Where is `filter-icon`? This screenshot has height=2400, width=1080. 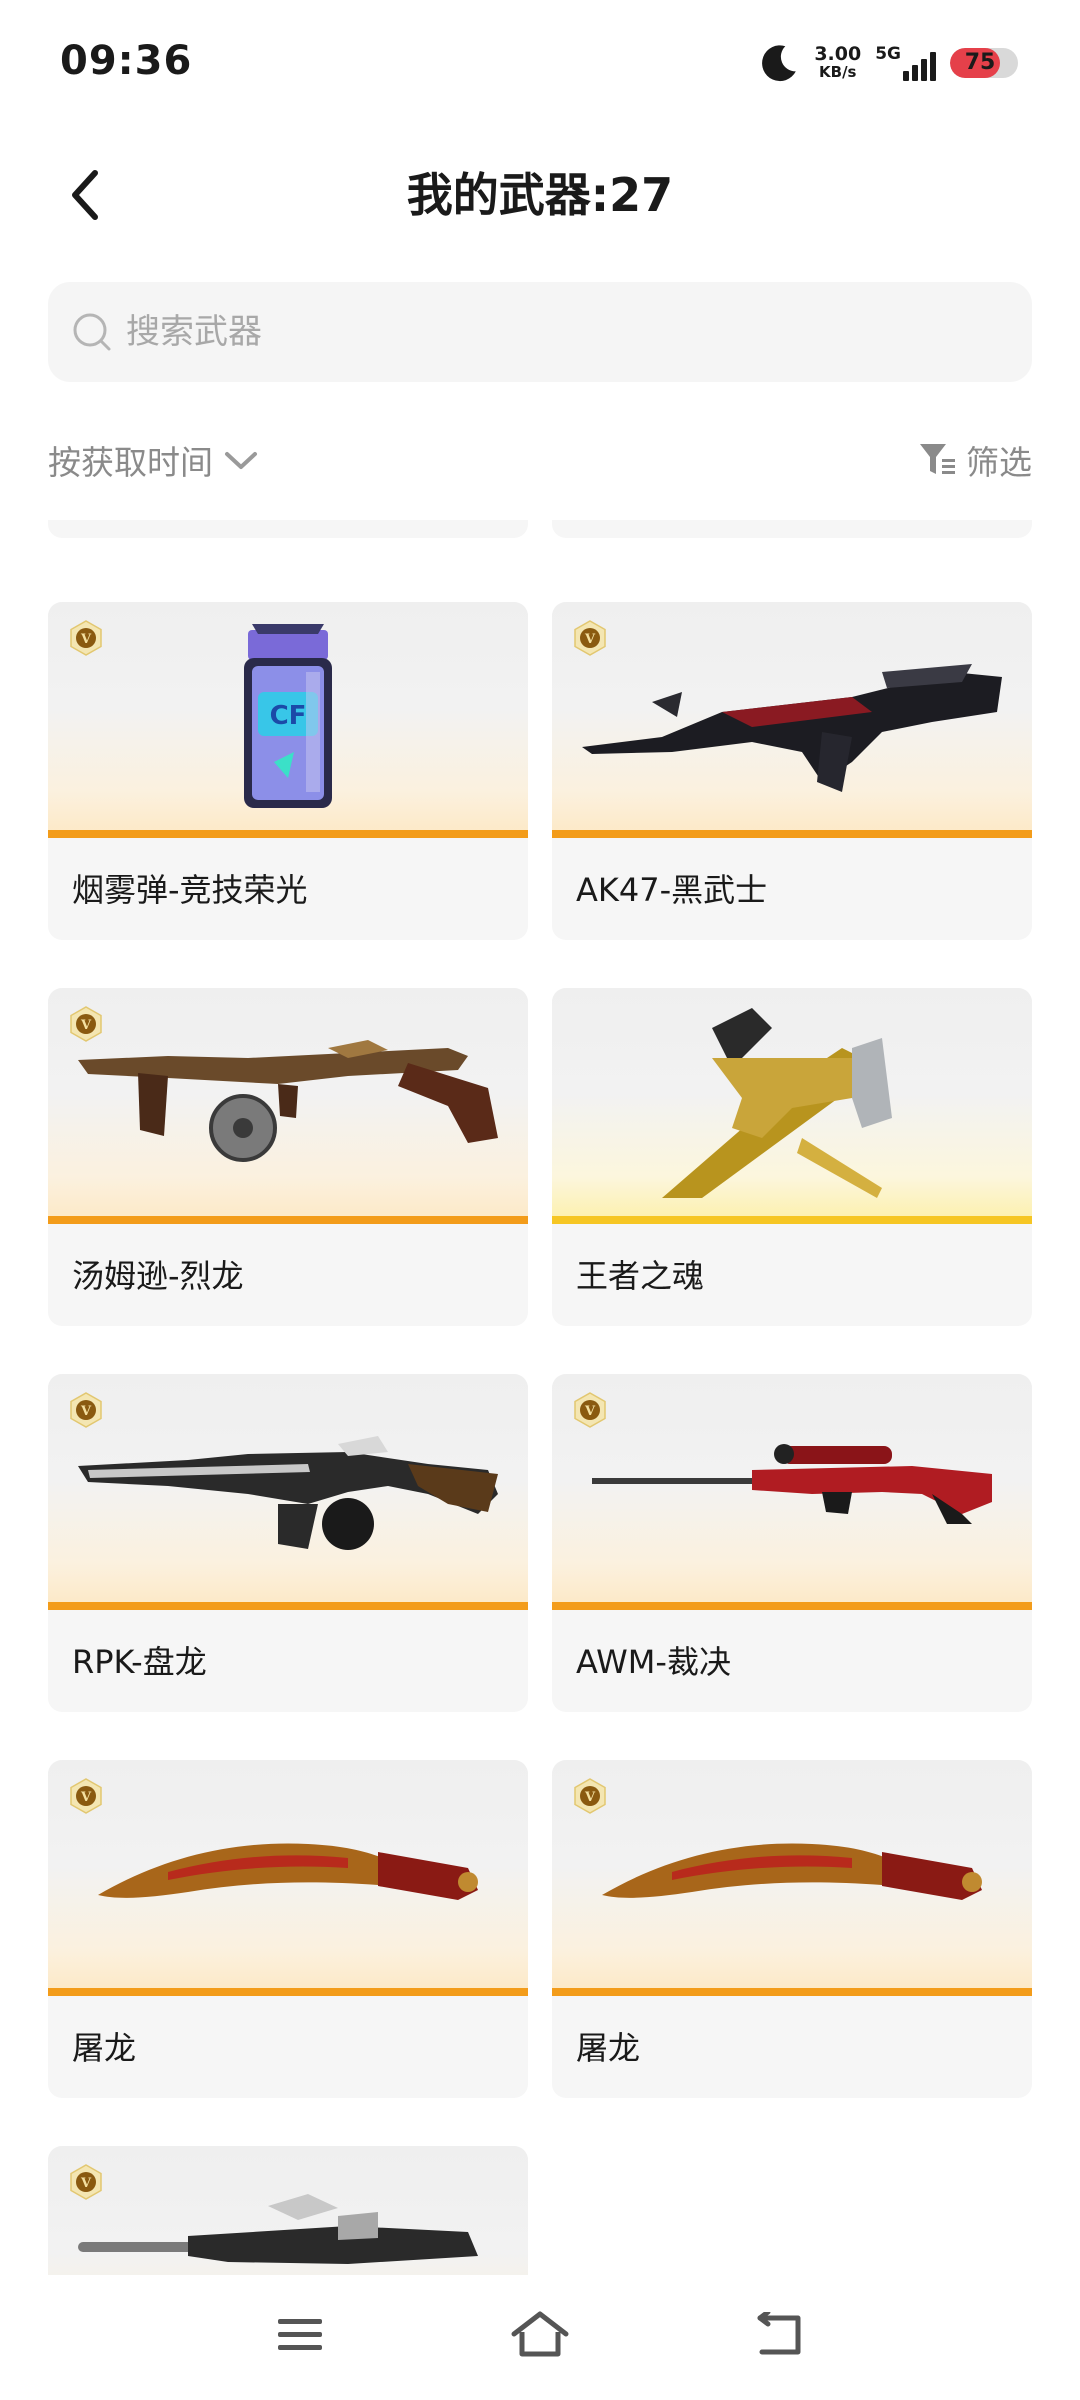 filter-icon is located at coordinates (937, 459).